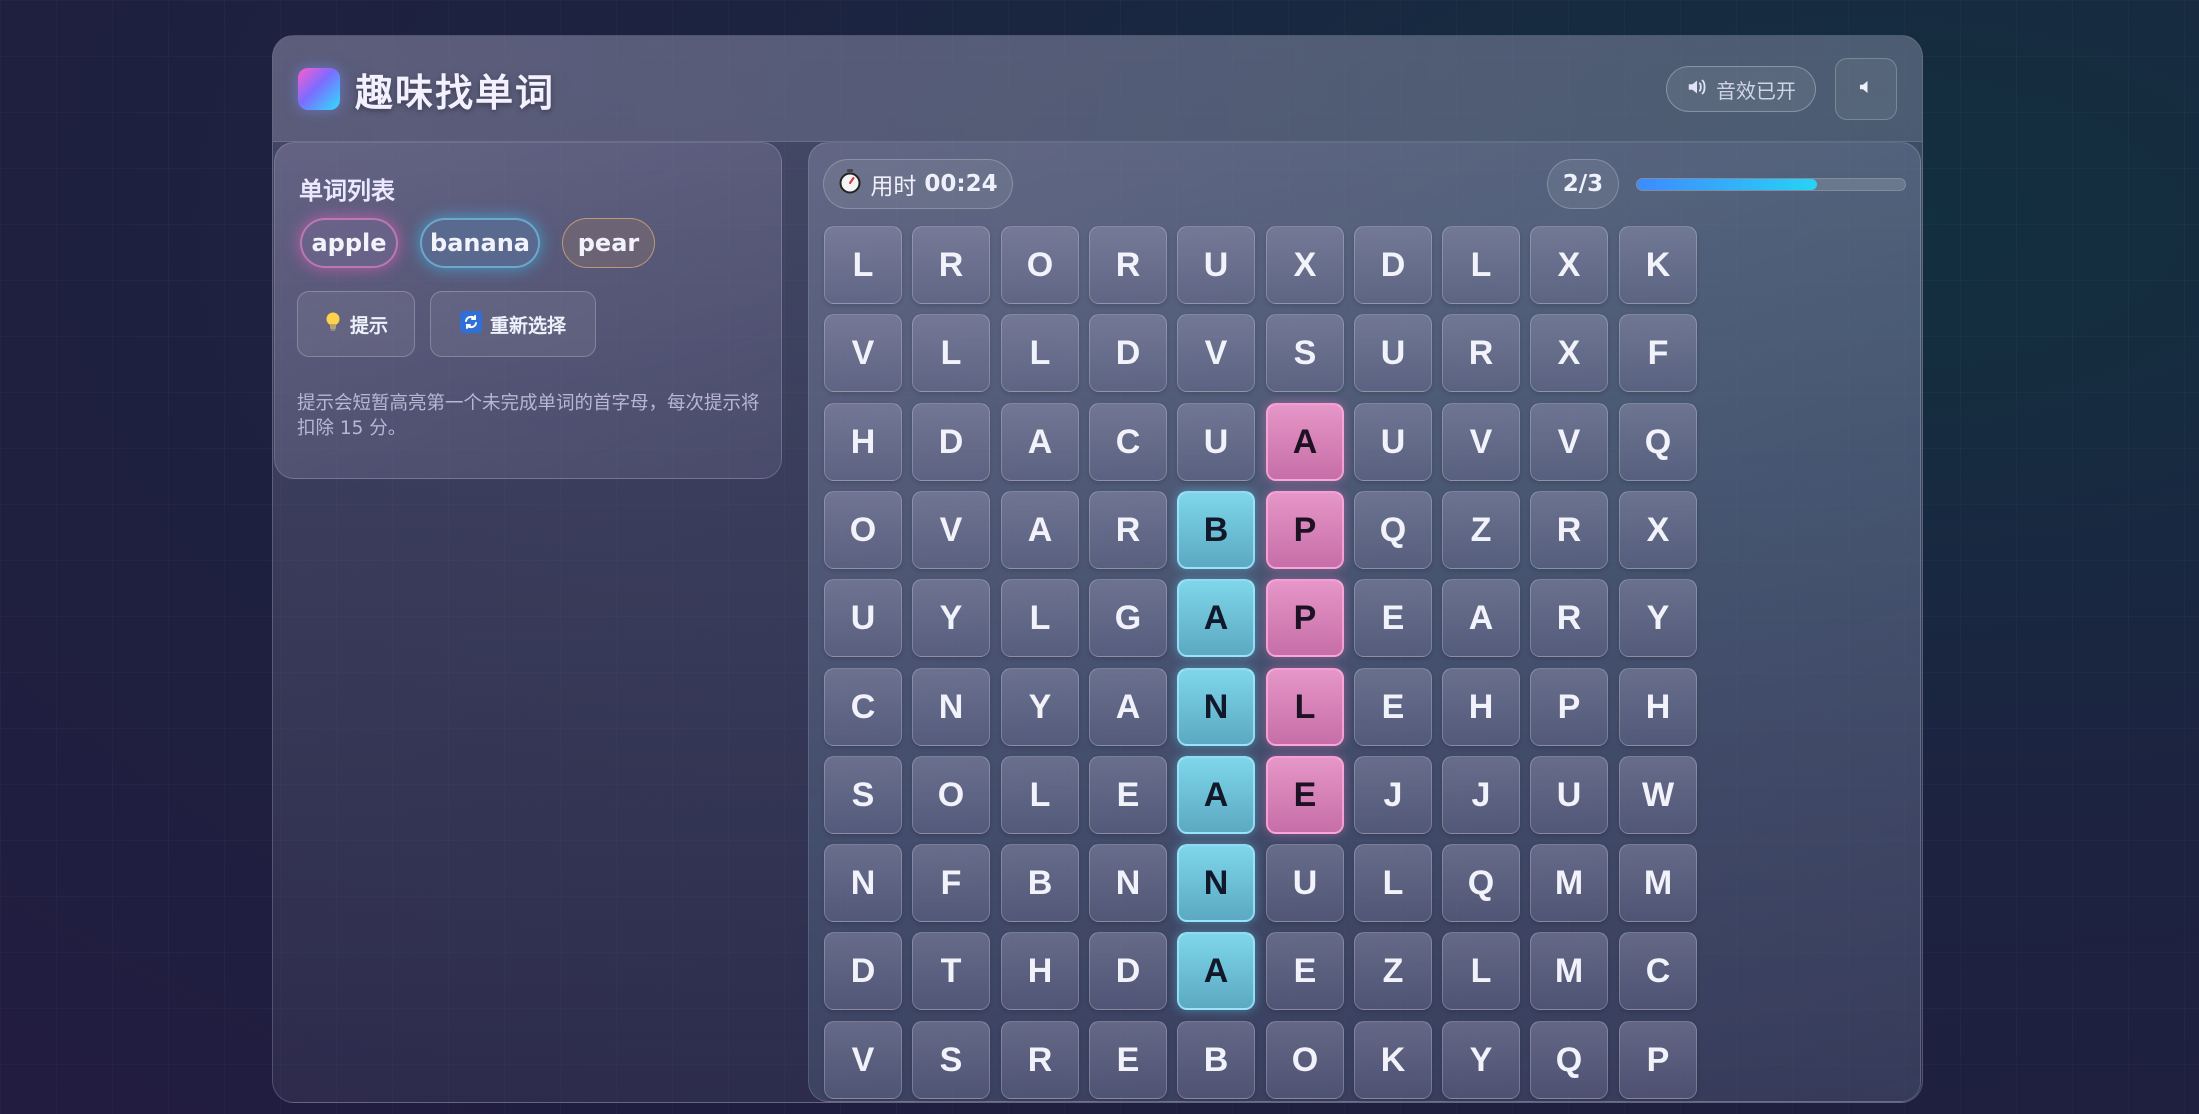  I want to click on reset-selection-button: 重新选择, so click(513, 324).